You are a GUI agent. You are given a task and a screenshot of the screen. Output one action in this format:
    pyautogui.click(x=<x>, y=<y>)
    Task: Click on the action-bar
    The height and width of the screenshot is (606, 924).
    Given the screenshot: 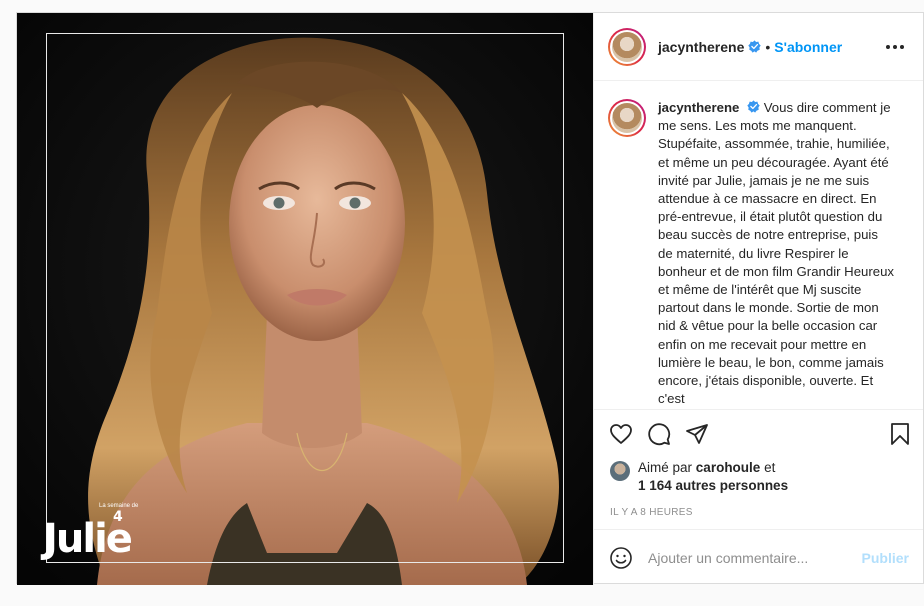 What is the action you would take?
    pyautogui.click(x=758, y=433)
    